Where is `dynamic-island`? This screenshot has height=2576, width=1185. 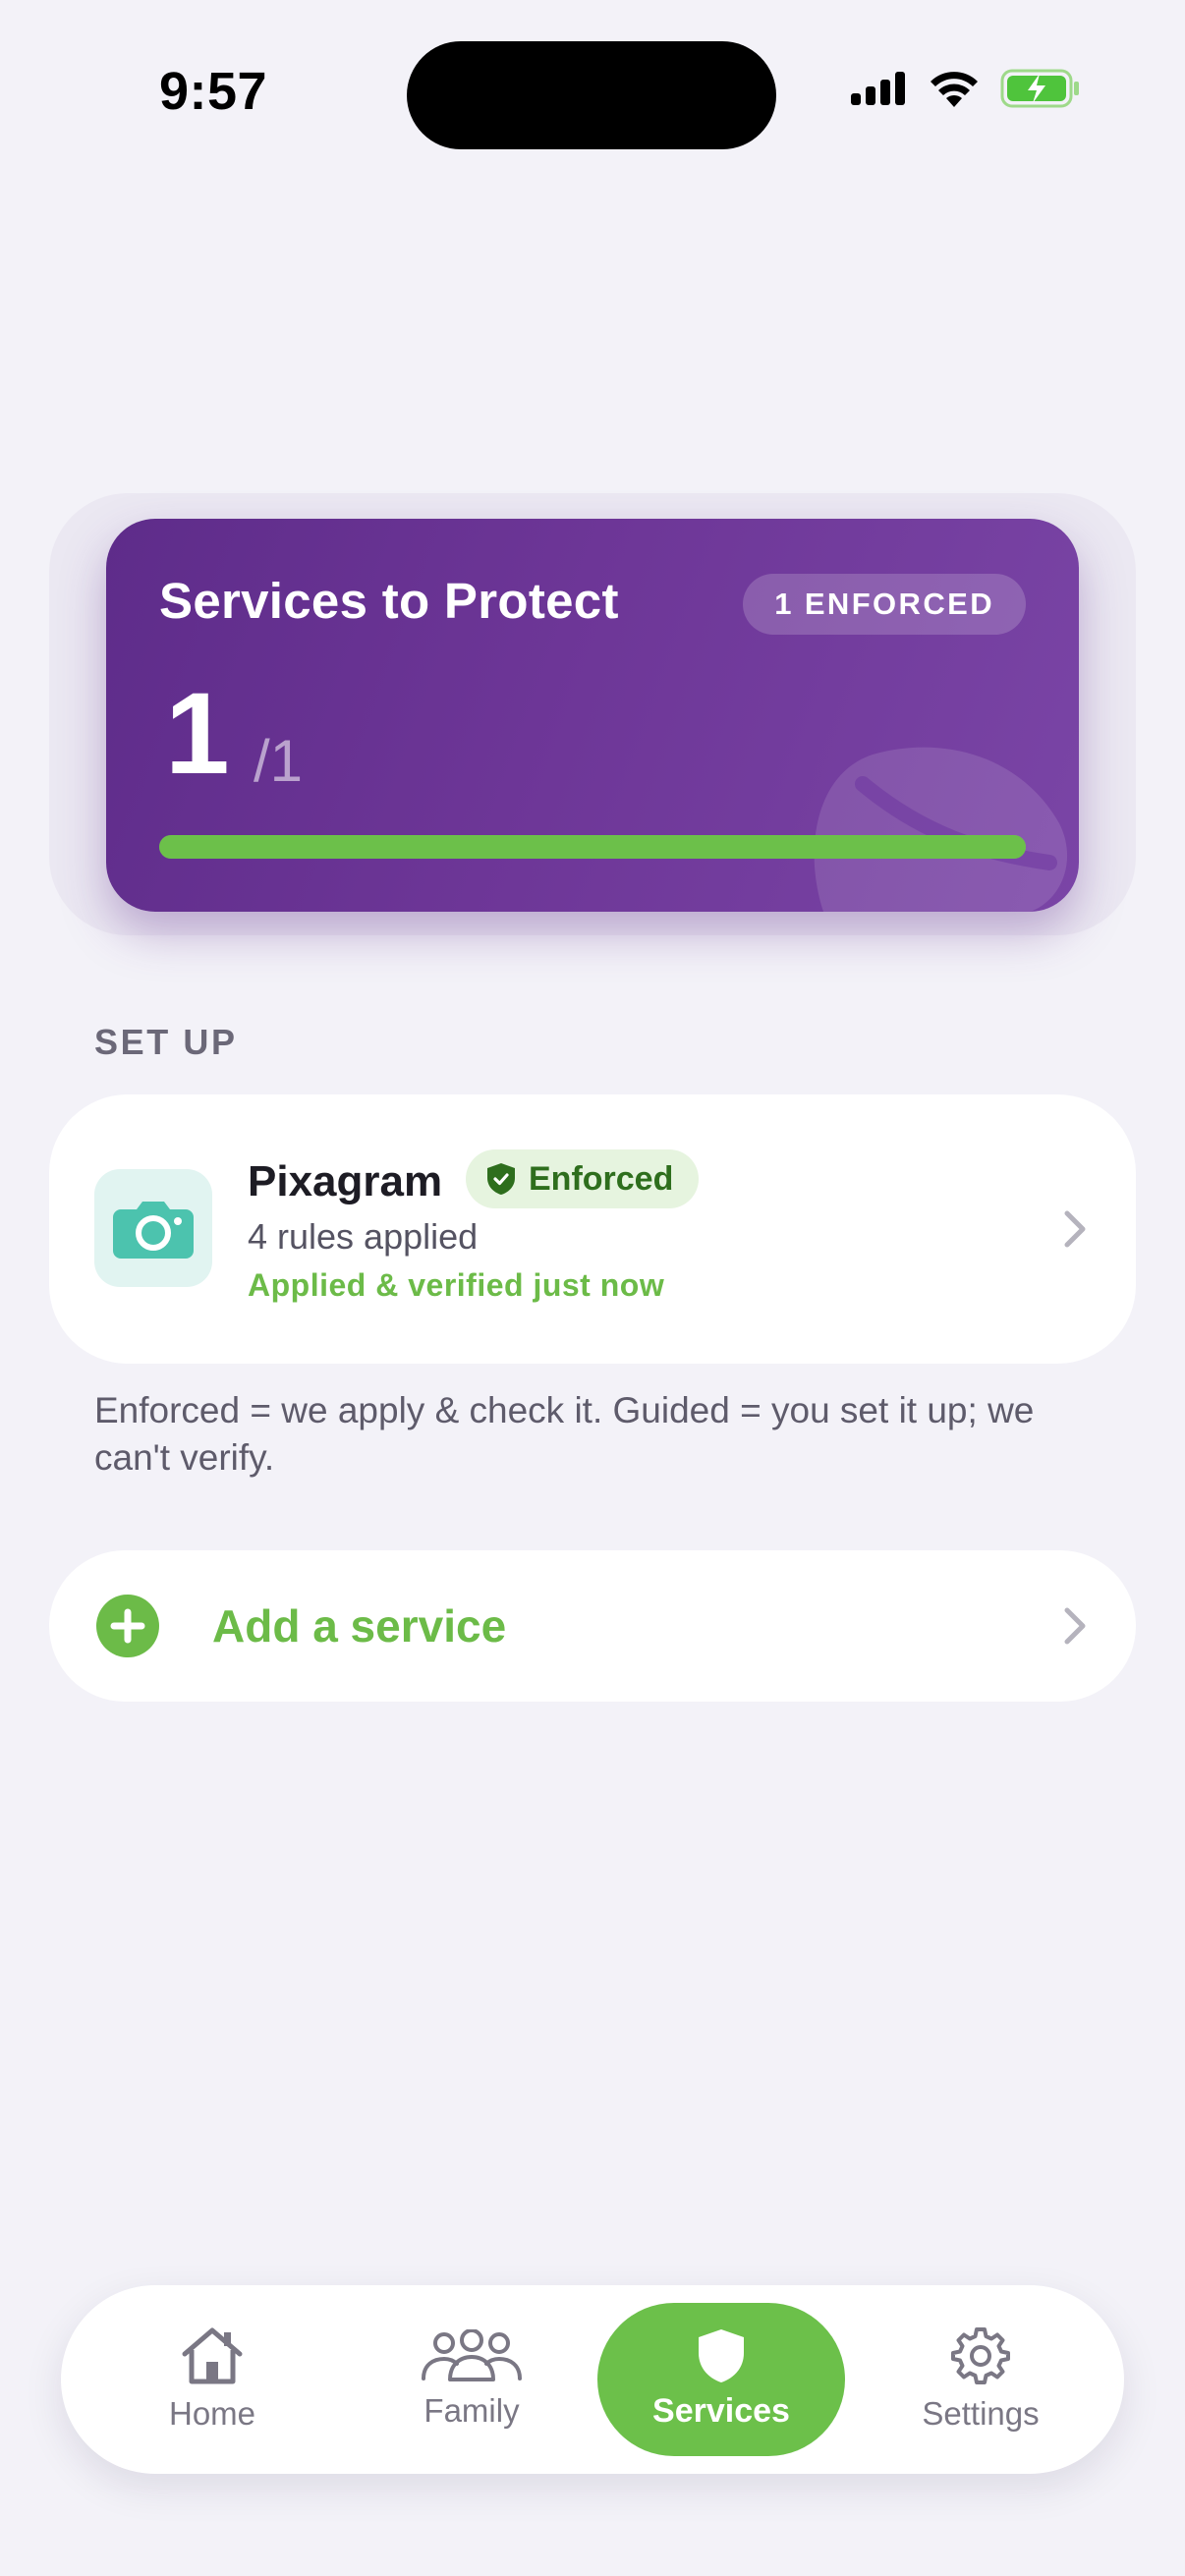 dynamic-island is located at coordinates (592, 95).